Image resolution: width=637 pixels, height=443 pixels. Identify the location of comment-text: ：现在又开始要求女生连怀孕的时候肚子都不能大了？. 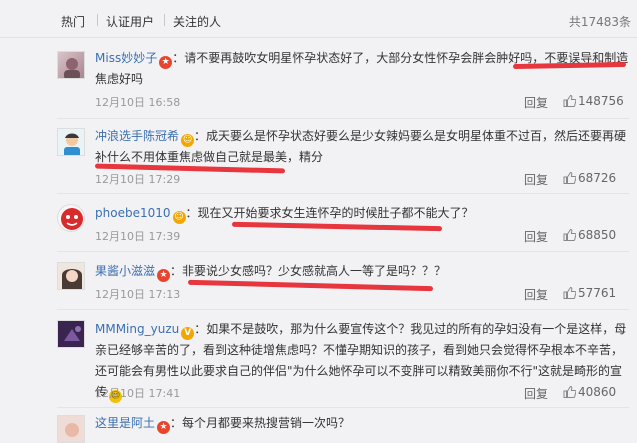
(329, 213).